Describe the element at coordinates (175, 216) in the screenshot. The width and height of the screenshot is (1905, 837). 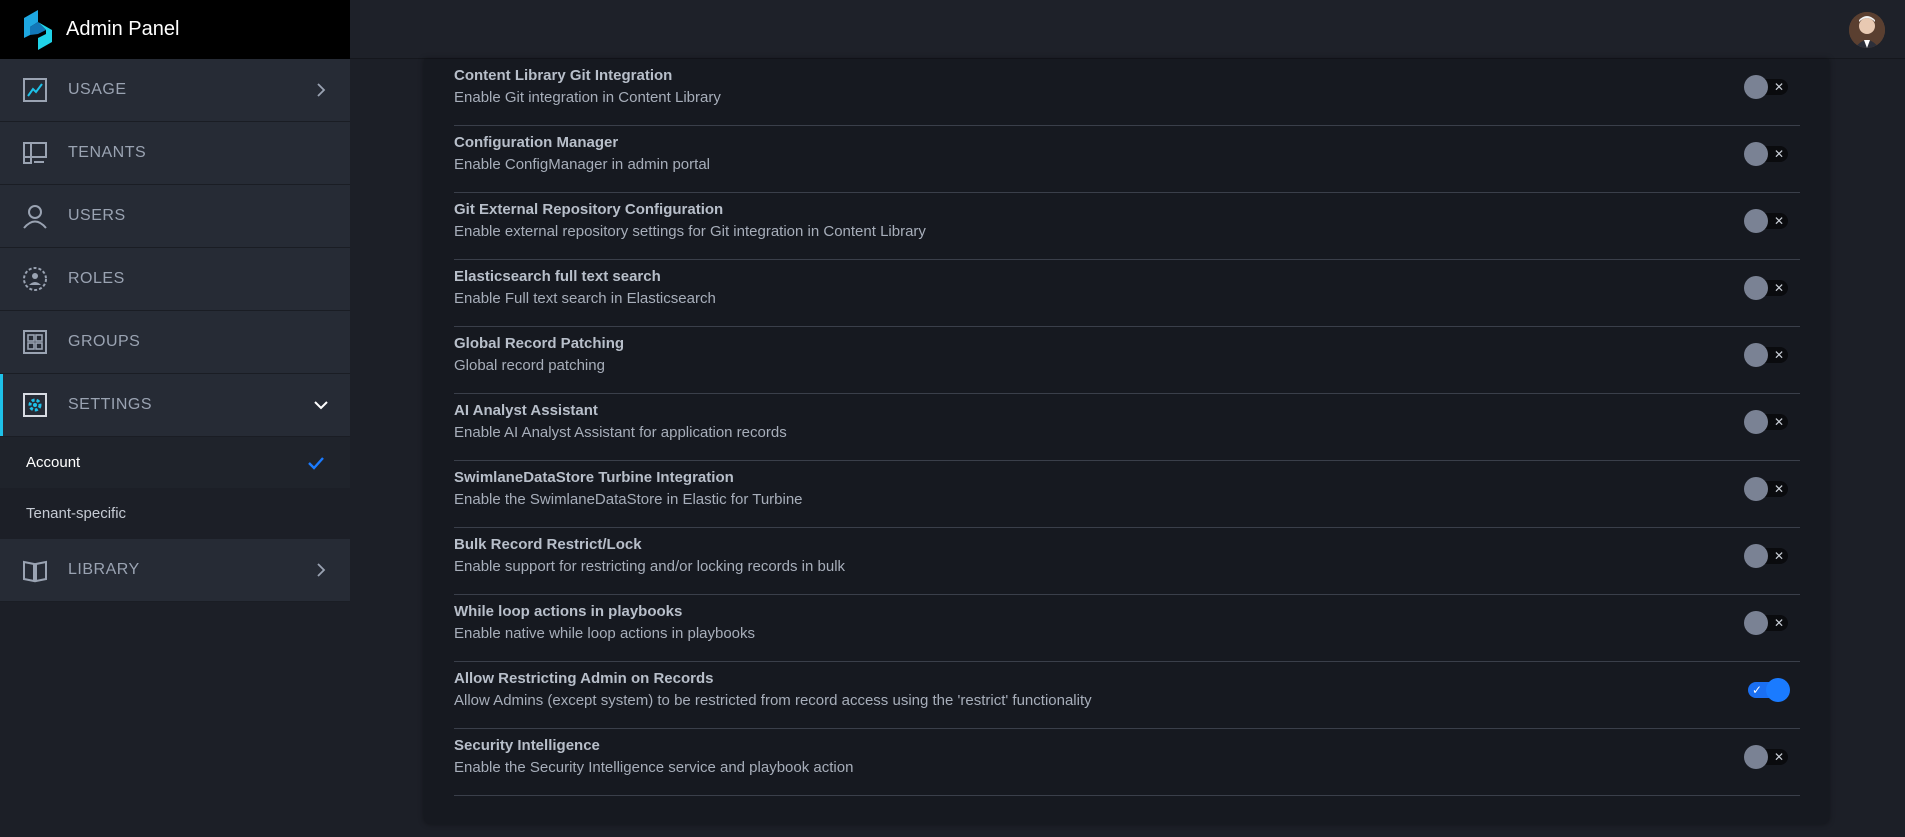
I see `nav-item-users: USERS` at that location.